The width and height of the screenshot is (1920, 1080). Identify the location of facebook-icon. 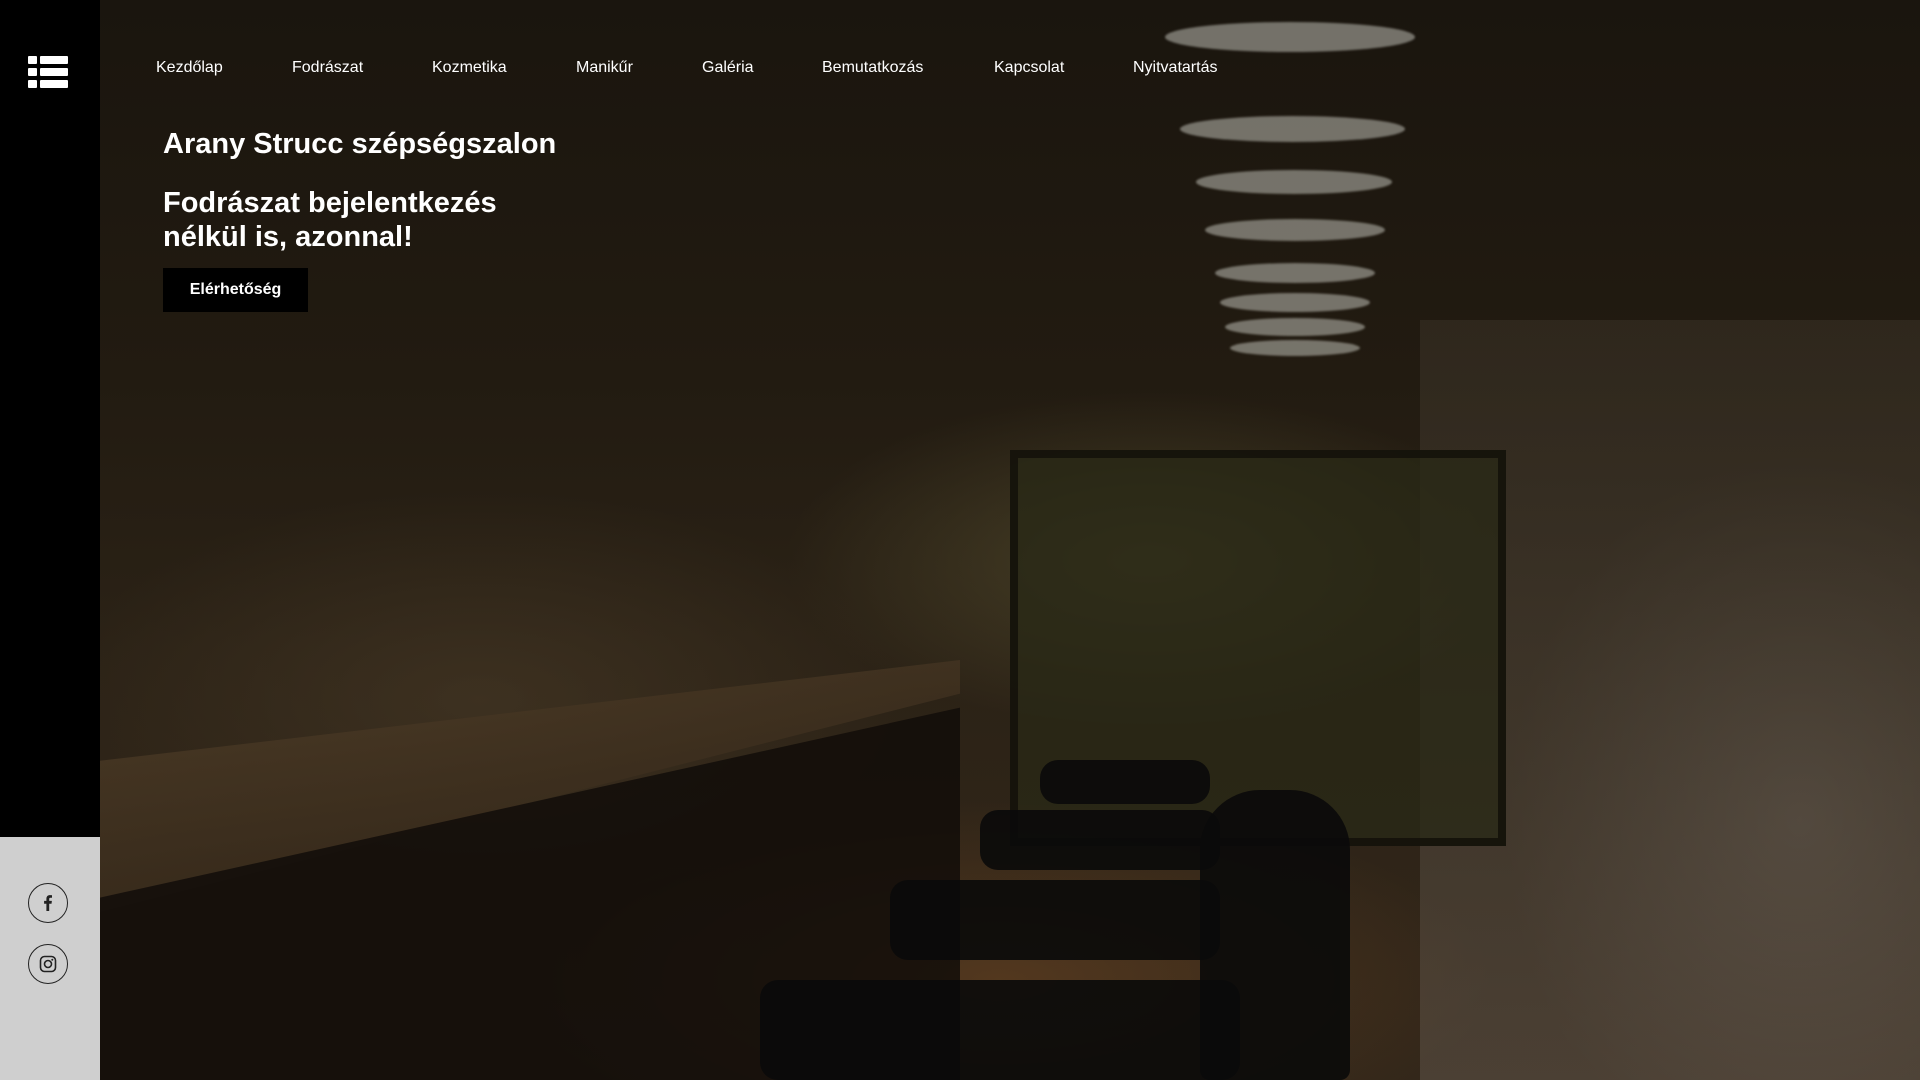
(48, 903).